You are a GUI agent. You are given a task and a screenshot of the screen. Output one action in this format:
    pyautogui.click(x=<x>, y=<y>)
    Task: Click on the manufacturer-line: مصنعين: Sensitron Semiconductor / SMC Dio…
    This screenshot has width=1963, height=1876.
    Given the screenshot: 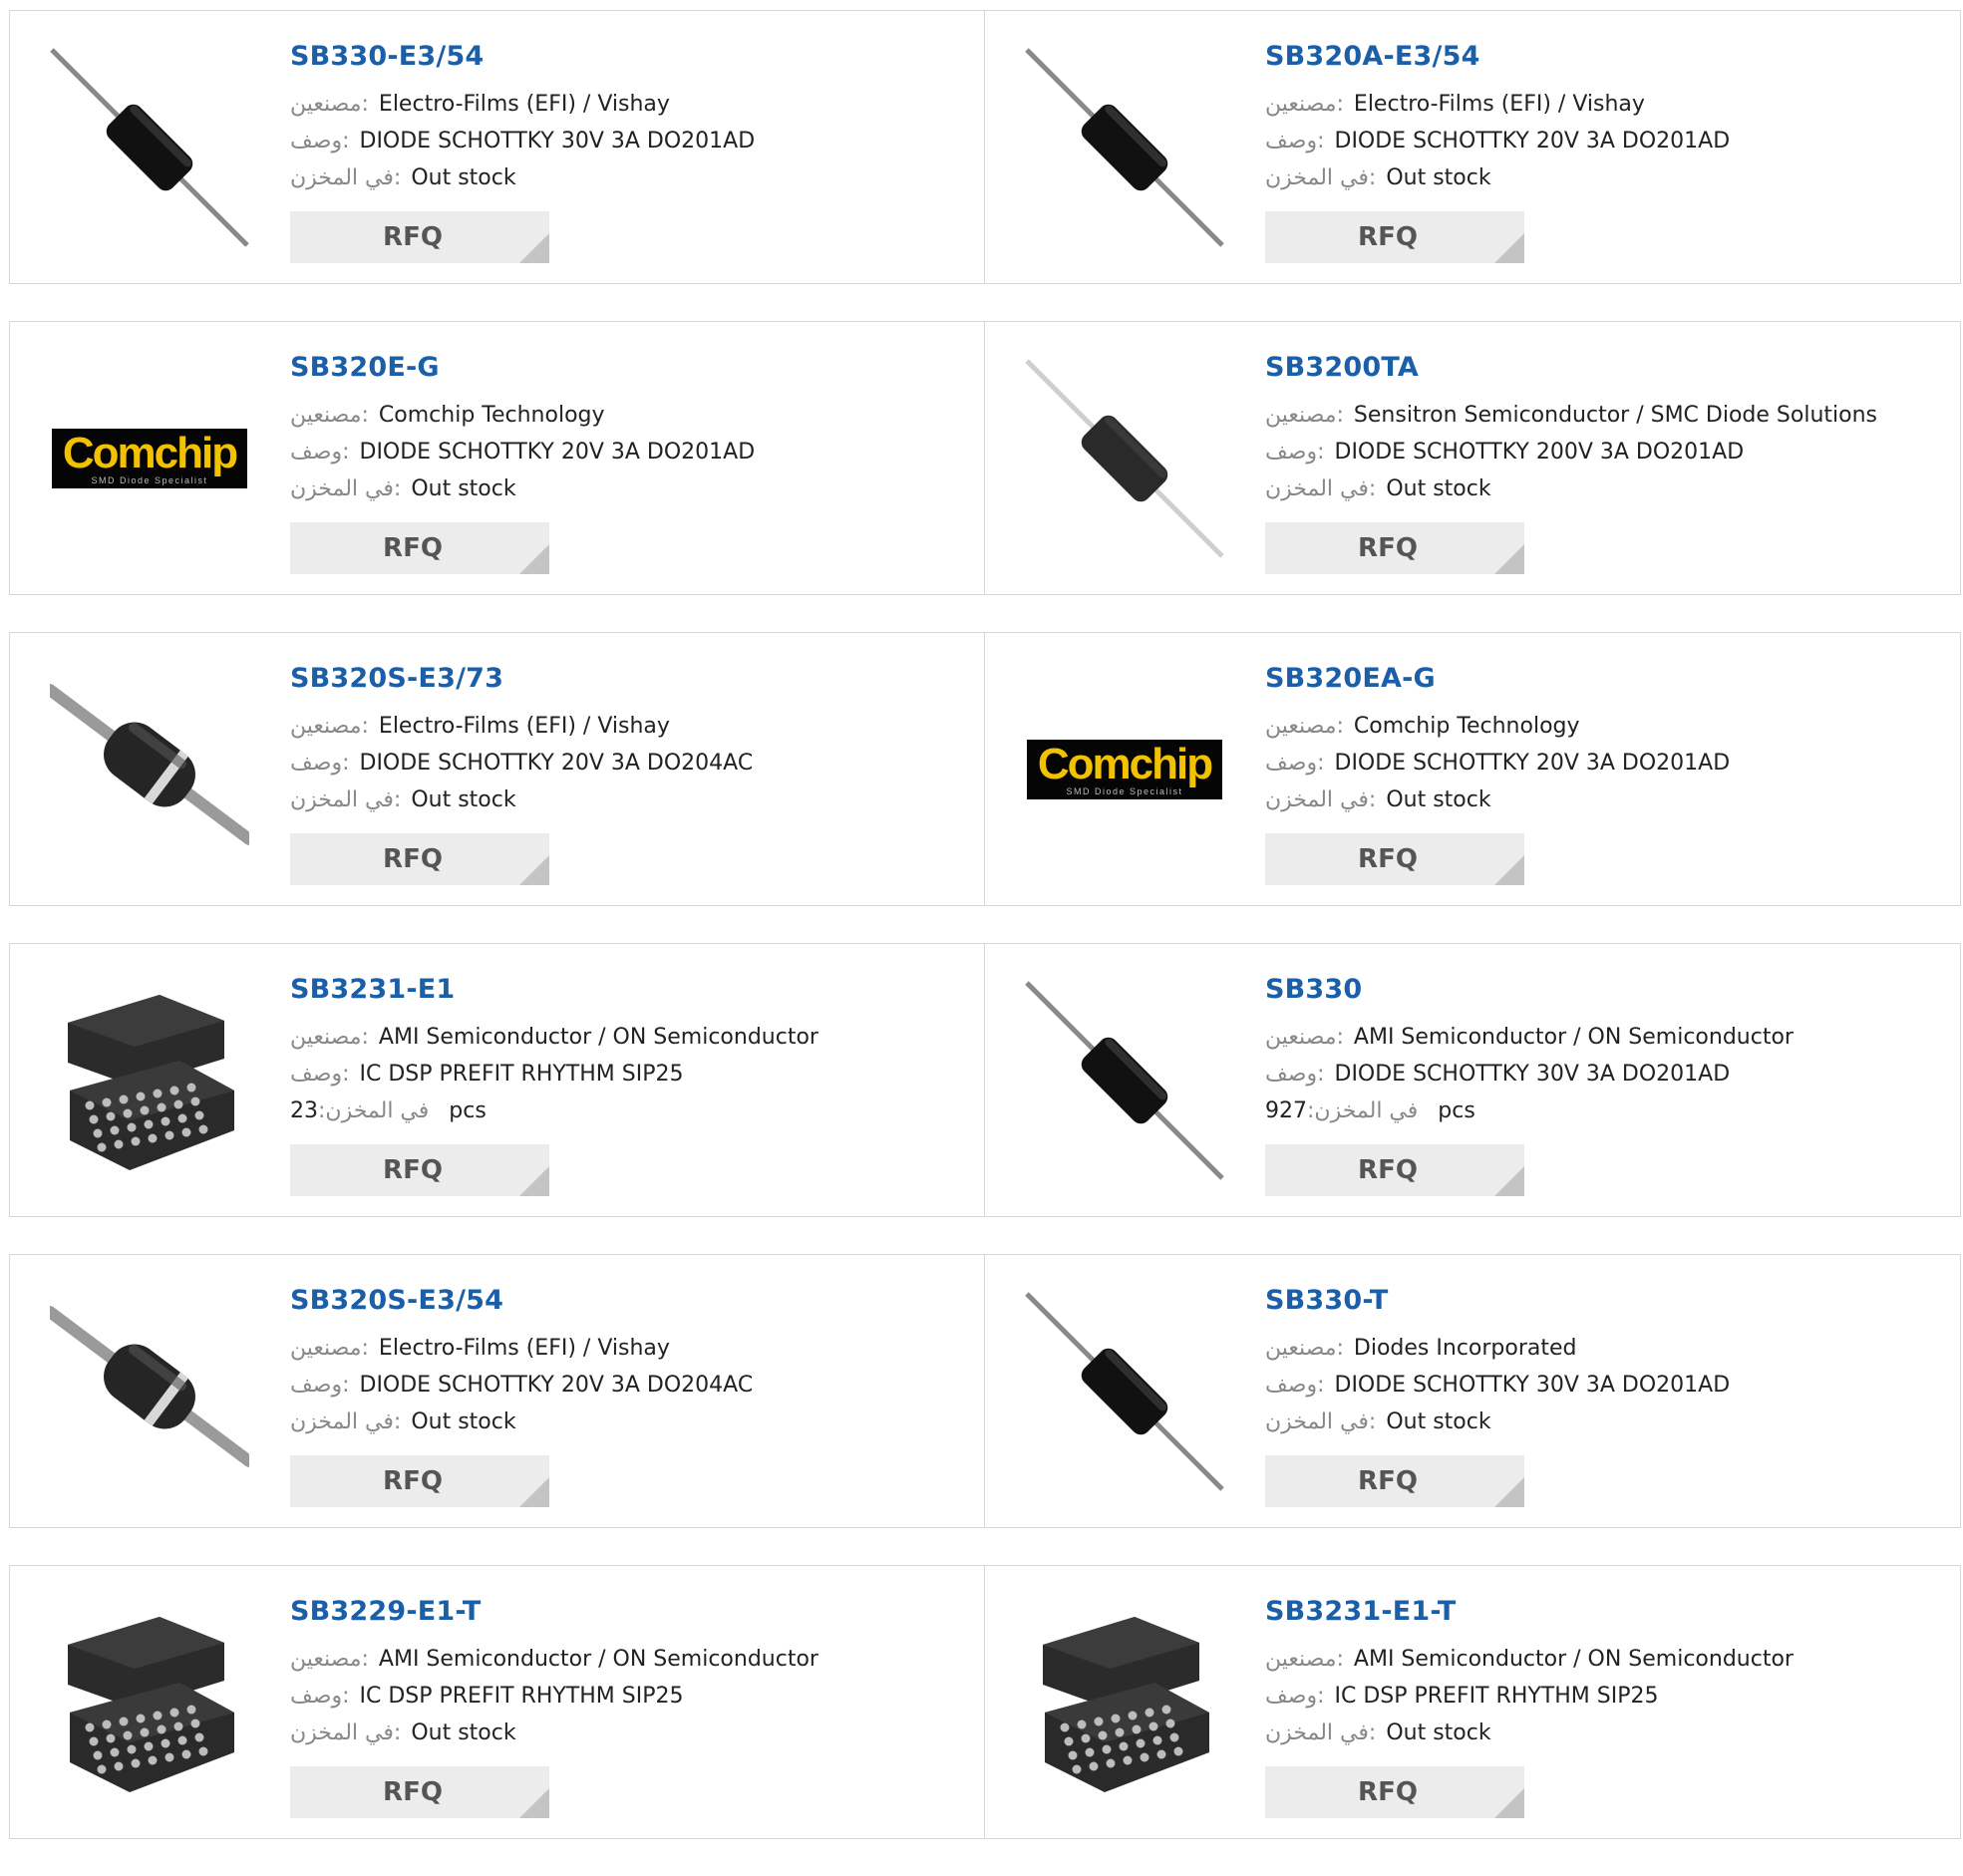 What is the action you would take?
    pyautogui.click(x=1607, y=415)
    